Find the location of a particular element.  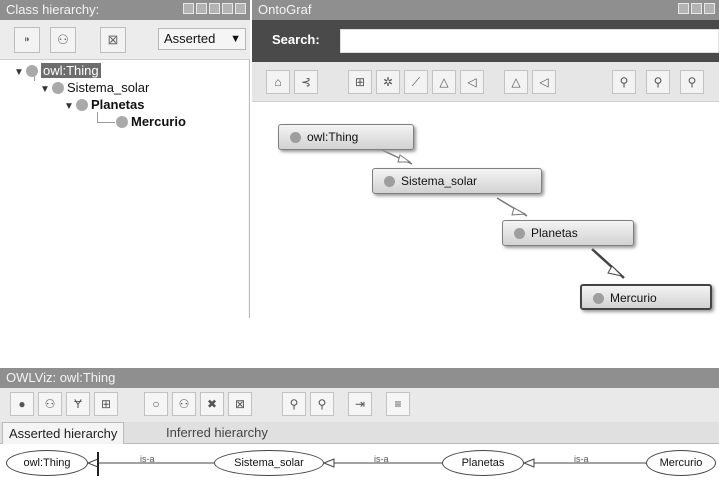

radial-layout-button: ✲ is located at coordinates (388, 82).